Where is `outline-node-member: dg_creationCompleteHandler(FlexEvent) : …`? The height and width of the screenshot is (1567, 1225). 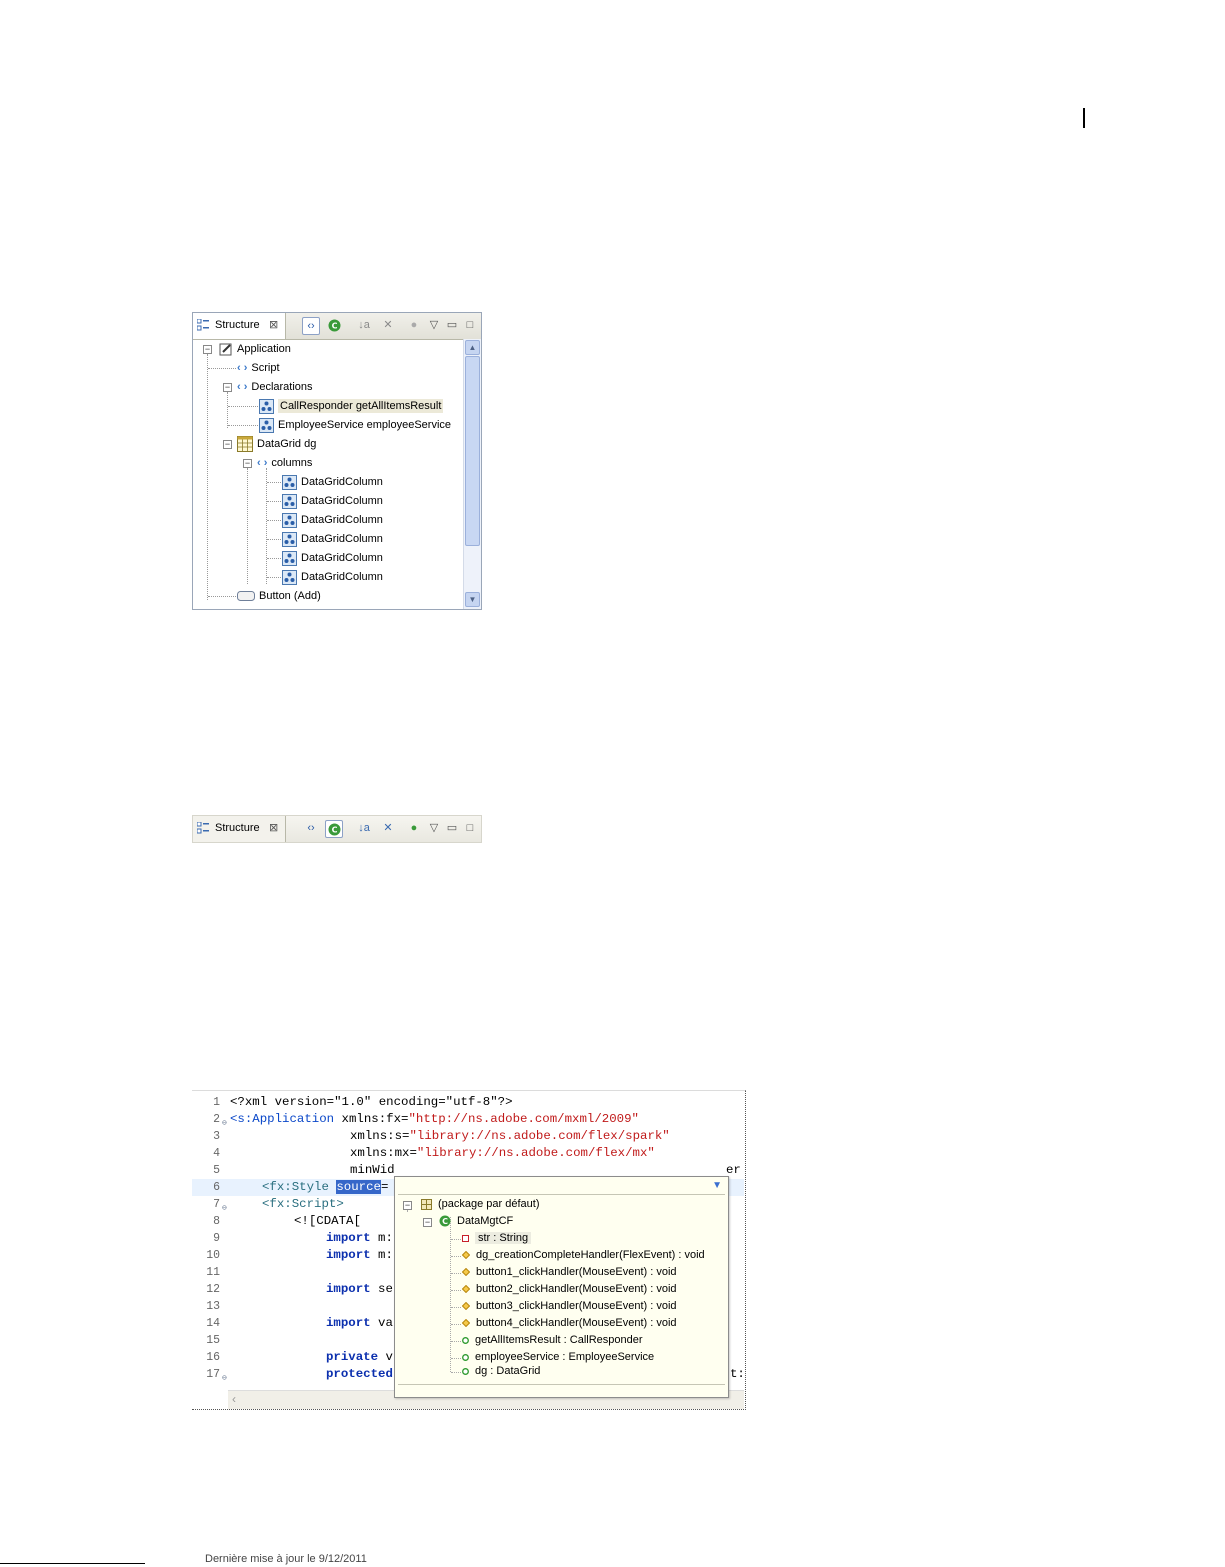 outline-node-member: dg_creationCompleteHandler(FlexEvent) : … is located at coordinates (583, 1255).